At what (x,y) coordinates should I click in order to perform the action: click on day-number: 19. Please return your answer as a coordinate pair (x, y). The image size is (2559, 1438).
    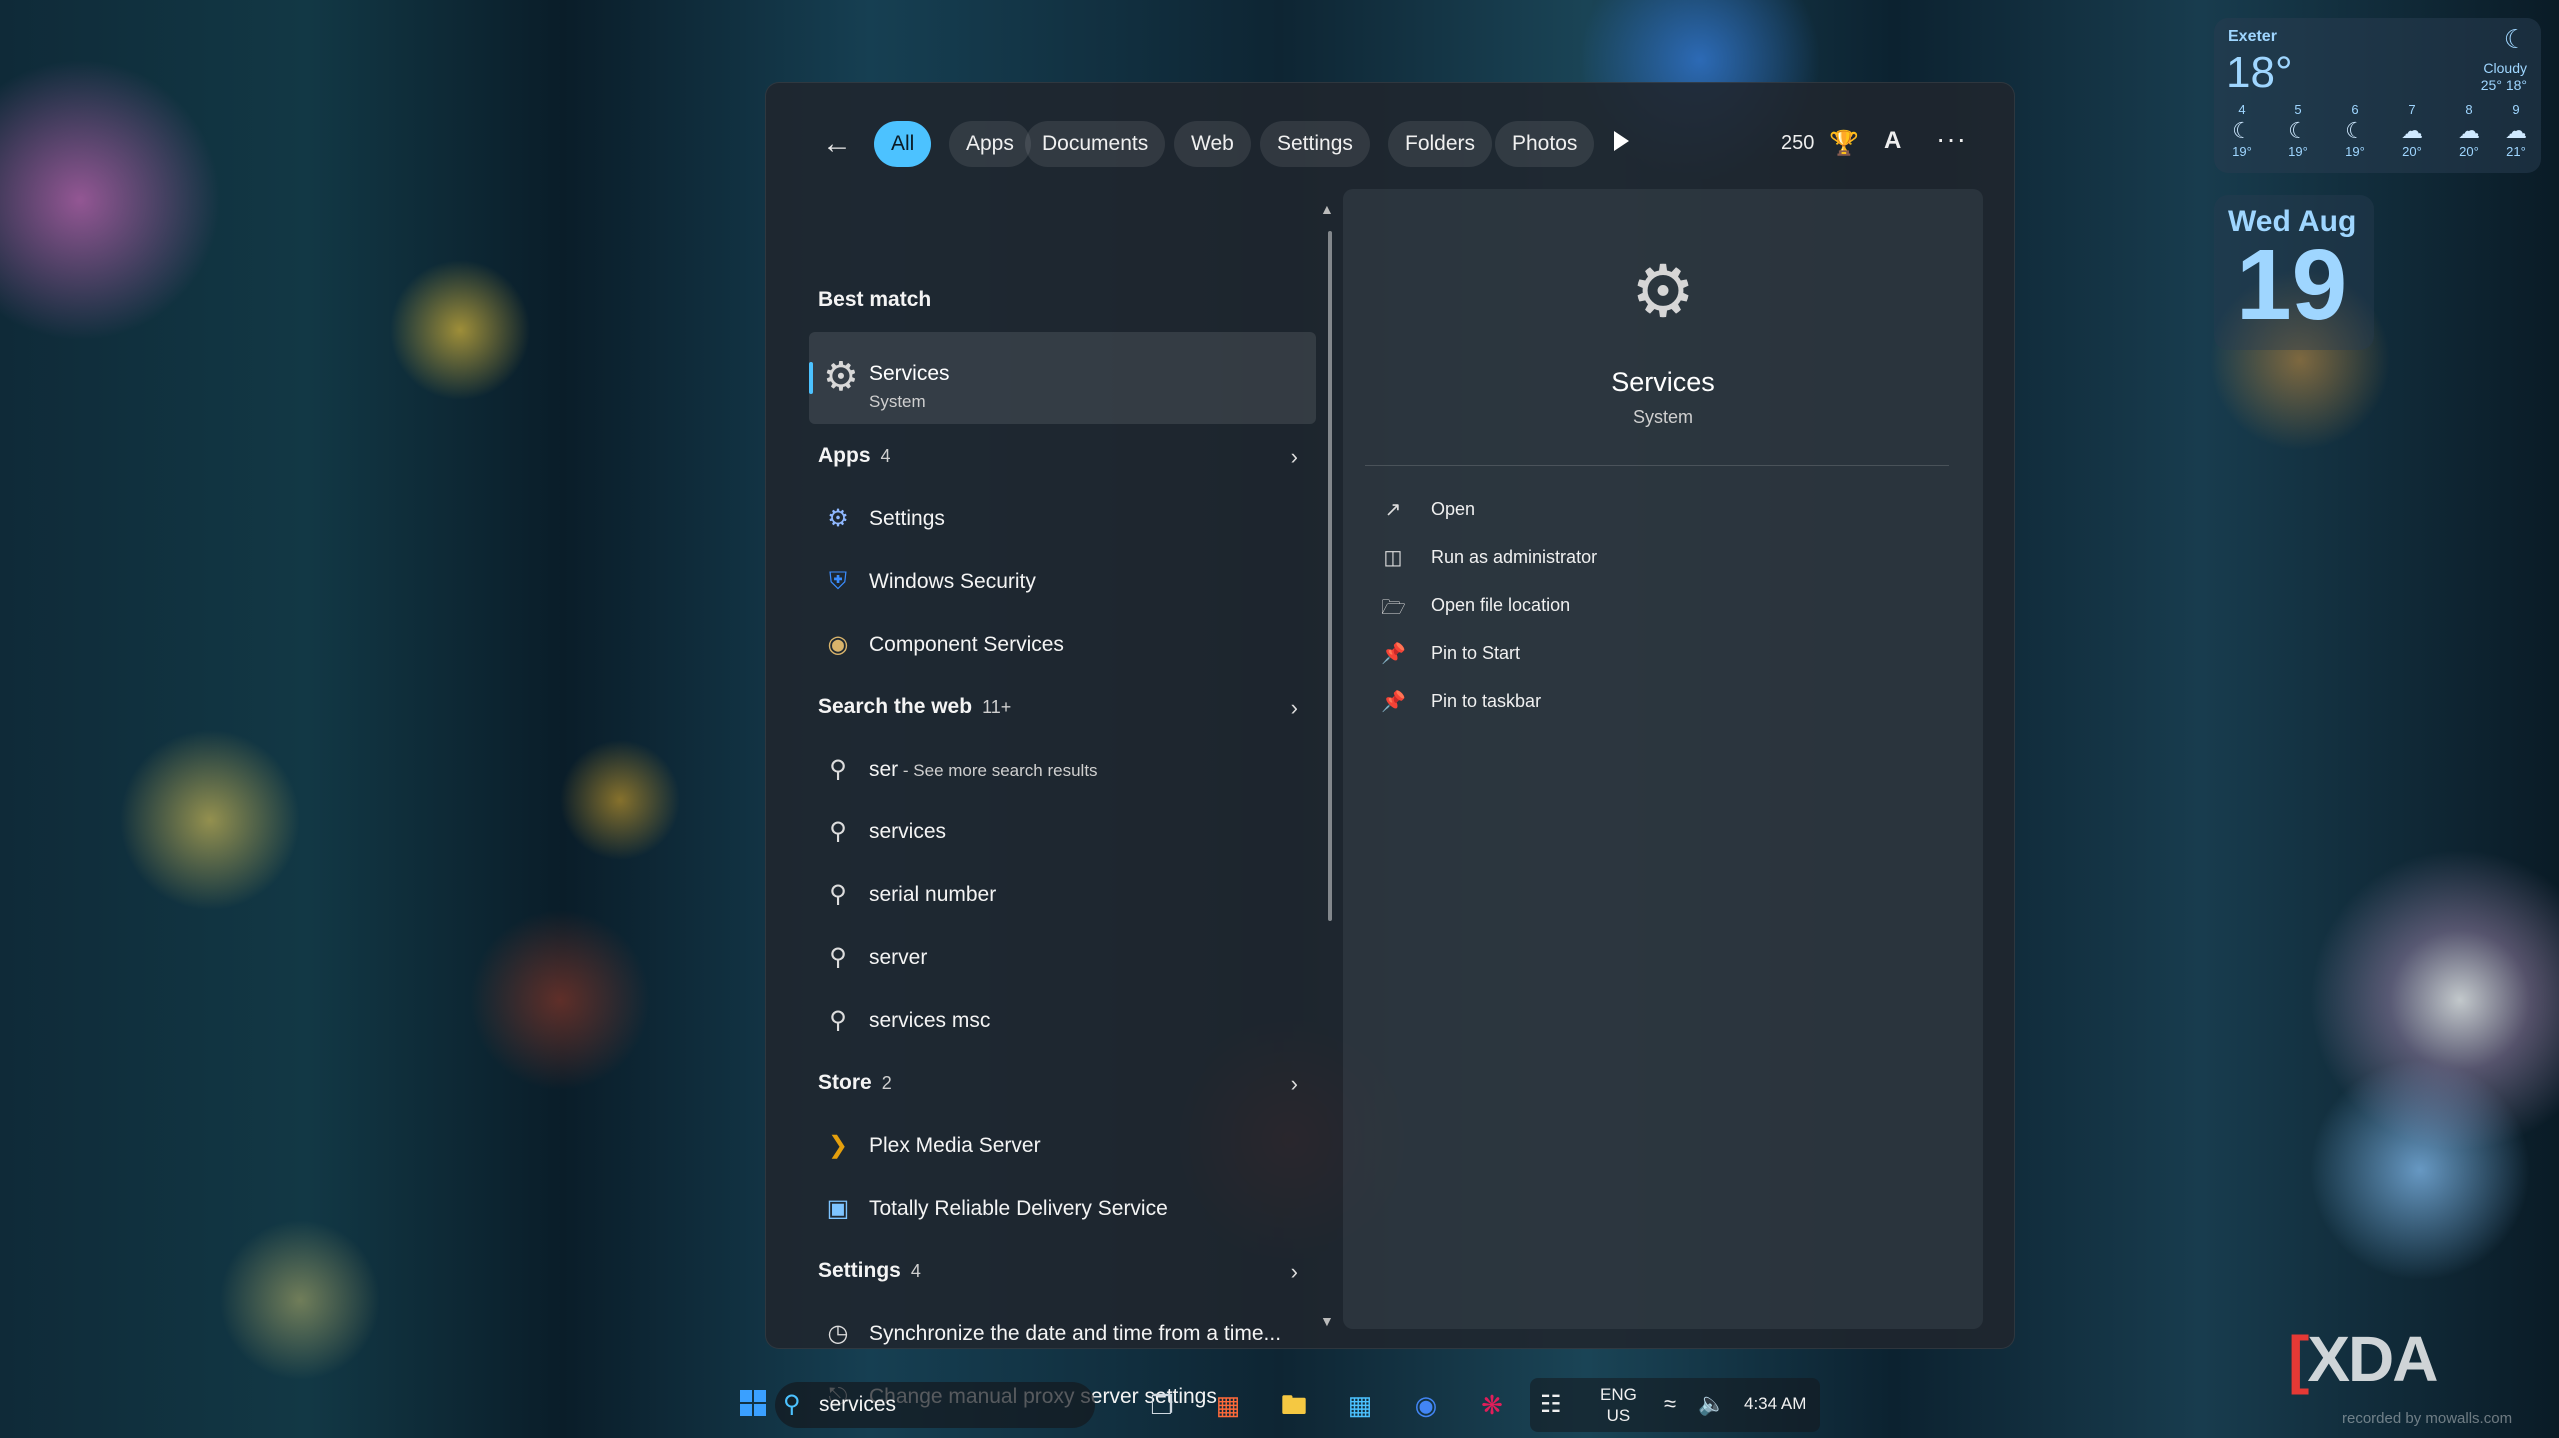
    Looking at the image, I should click on (2292, 285).